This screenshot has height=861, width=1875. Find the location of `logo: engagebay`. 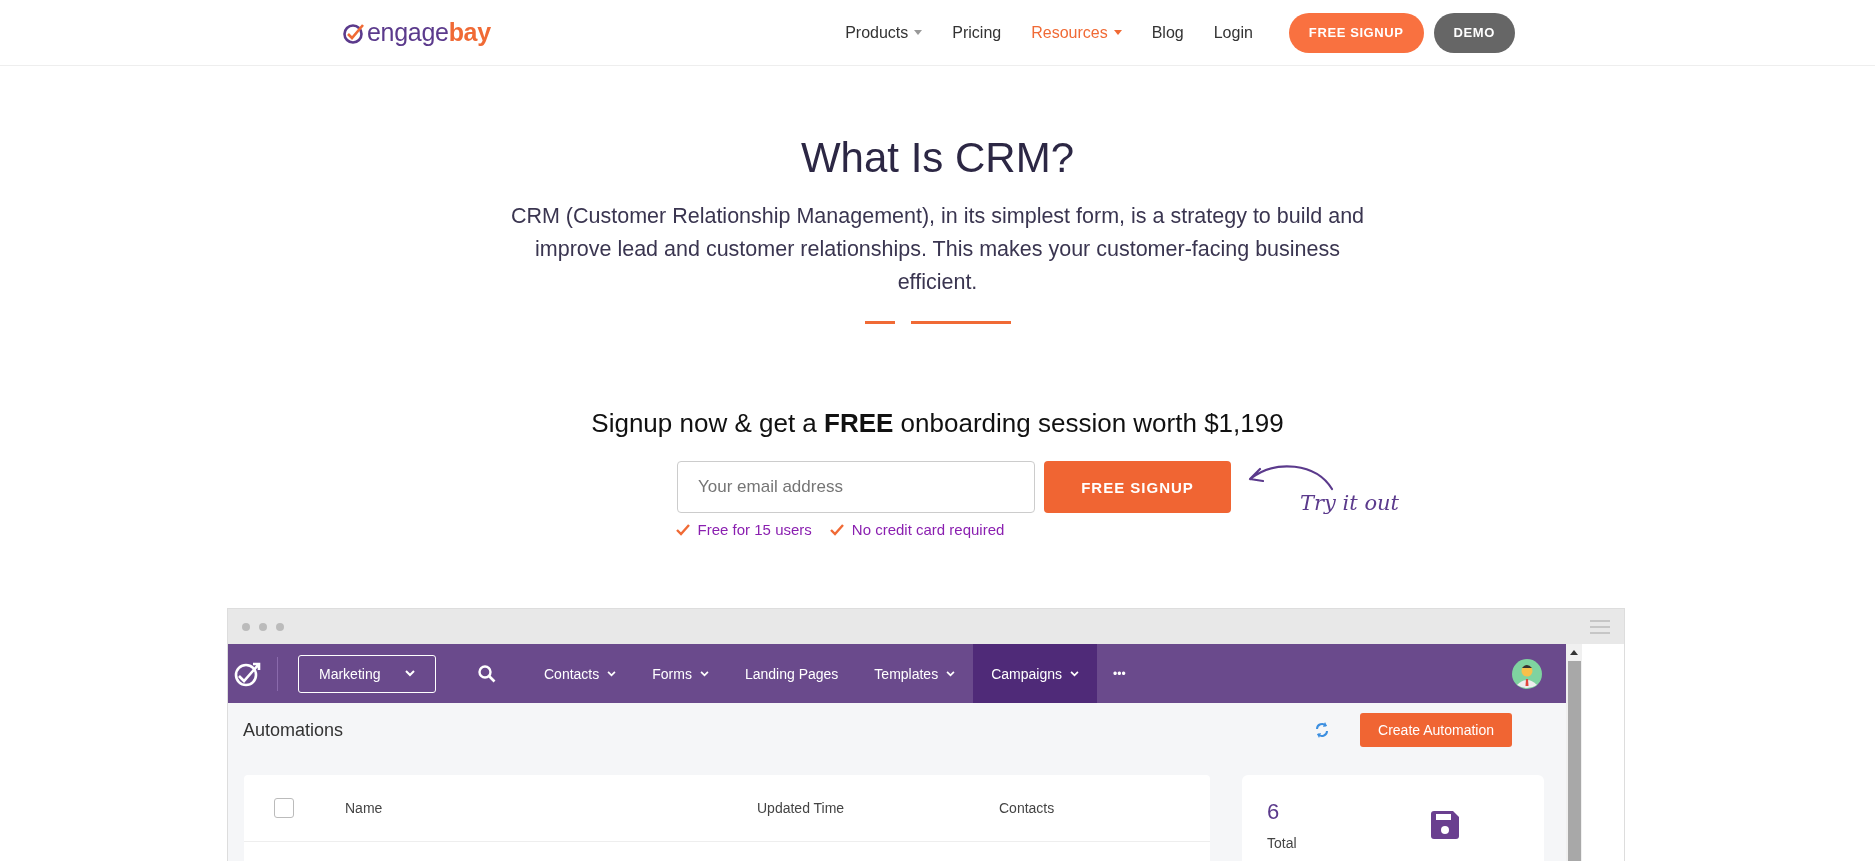

logo: engagebay is located at coordinates (416, 32).